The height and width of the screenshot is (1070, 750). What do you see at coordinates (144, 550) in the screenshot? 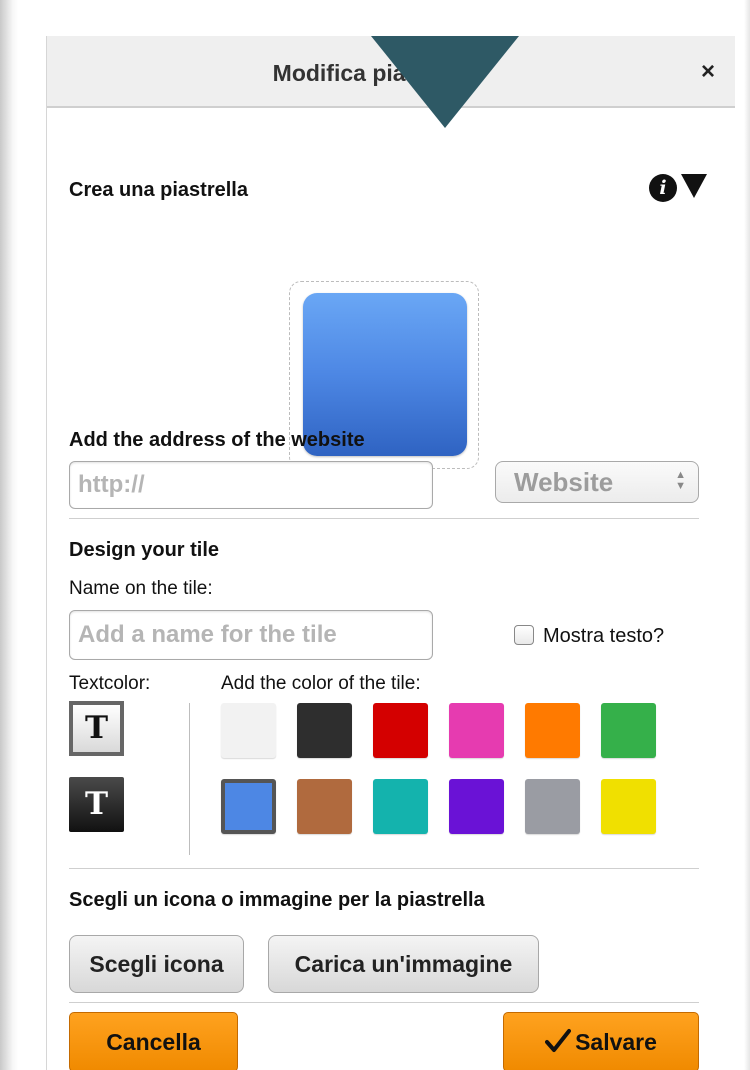
I see `design-tile-heading: Design your tile` at bounding box center [144, 550].